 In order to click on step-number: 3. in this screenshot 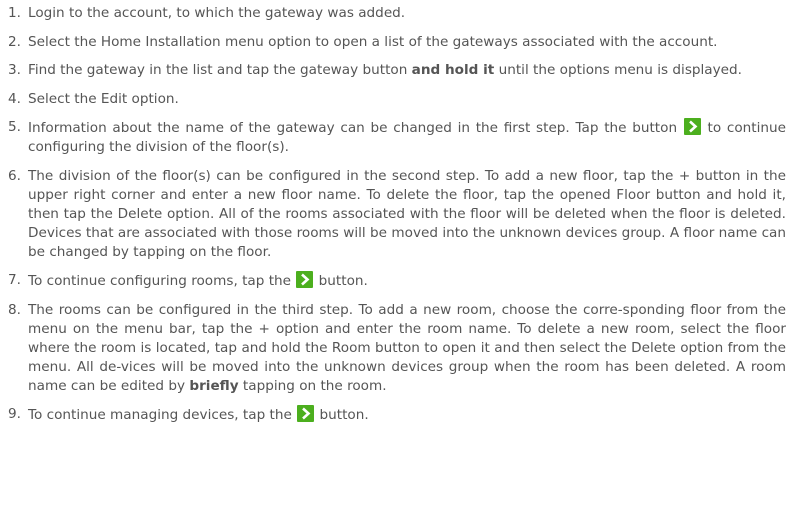, I will do `click(14, 70)`.